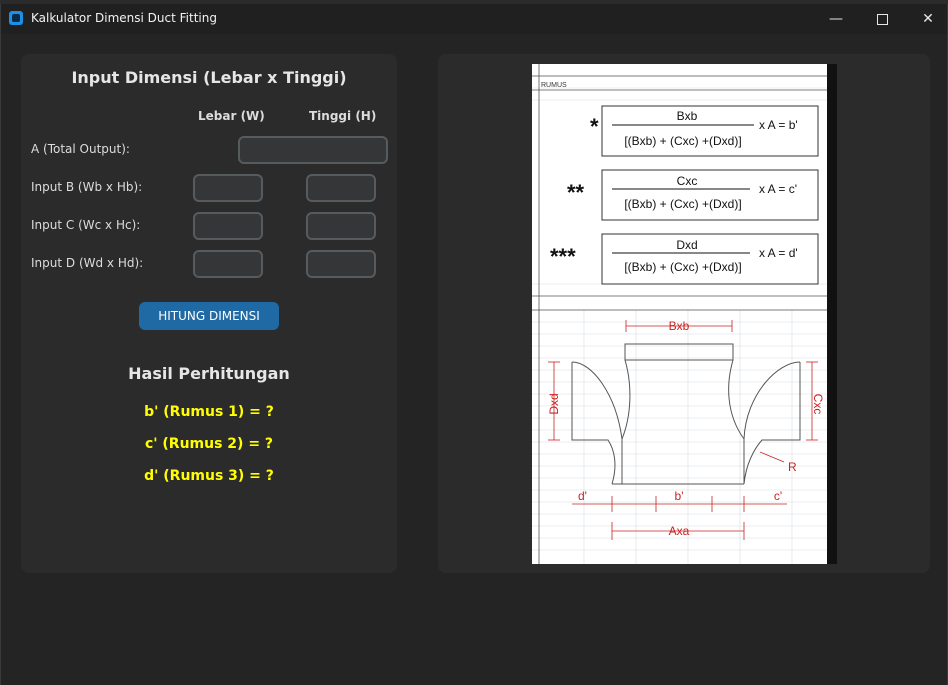 Image resolution: width=948 pixels, height=685 pixels. Describe the element at coordinates (682, 204) in the screenshot. I see `formula-2-denominator: [(Bxb) + (Cxc) +(Dxd)]` at that location.